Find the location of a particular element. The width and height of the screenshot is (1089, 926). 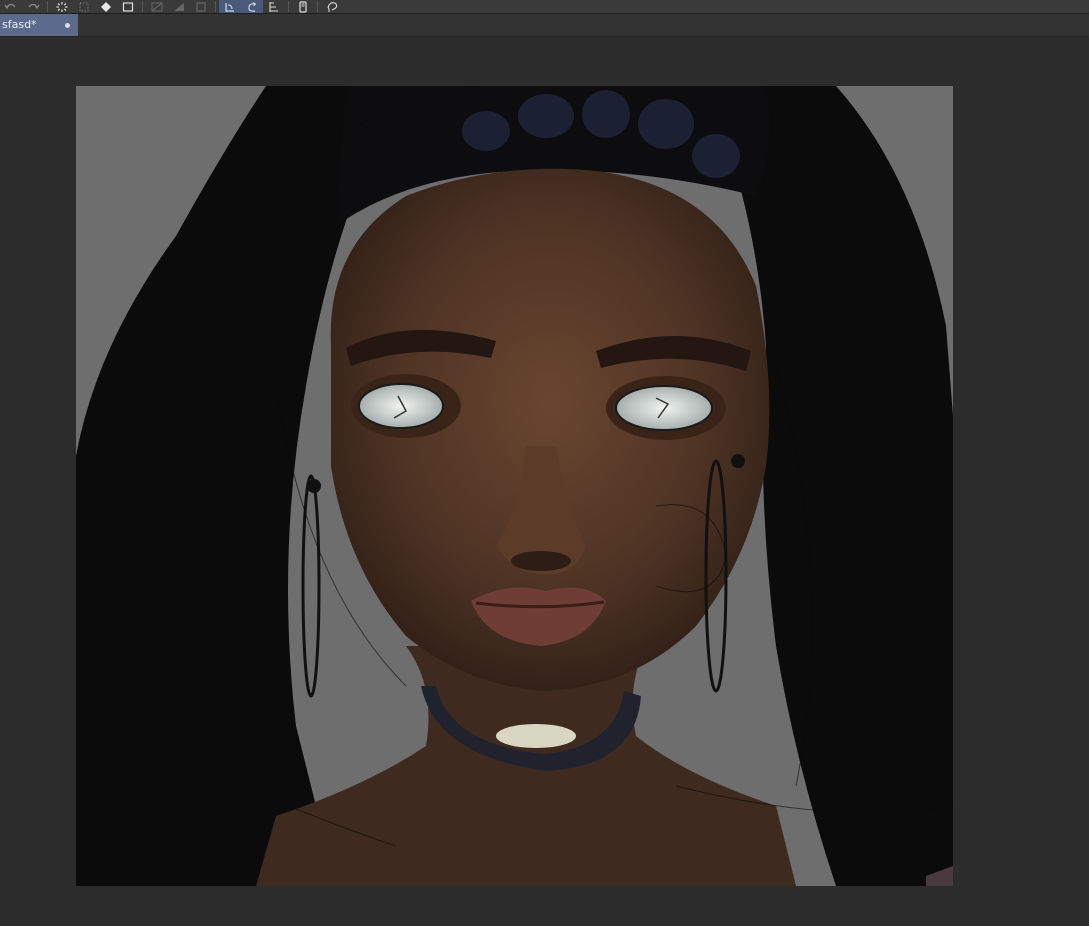

redo-icon is located at coordinates (34, 6).